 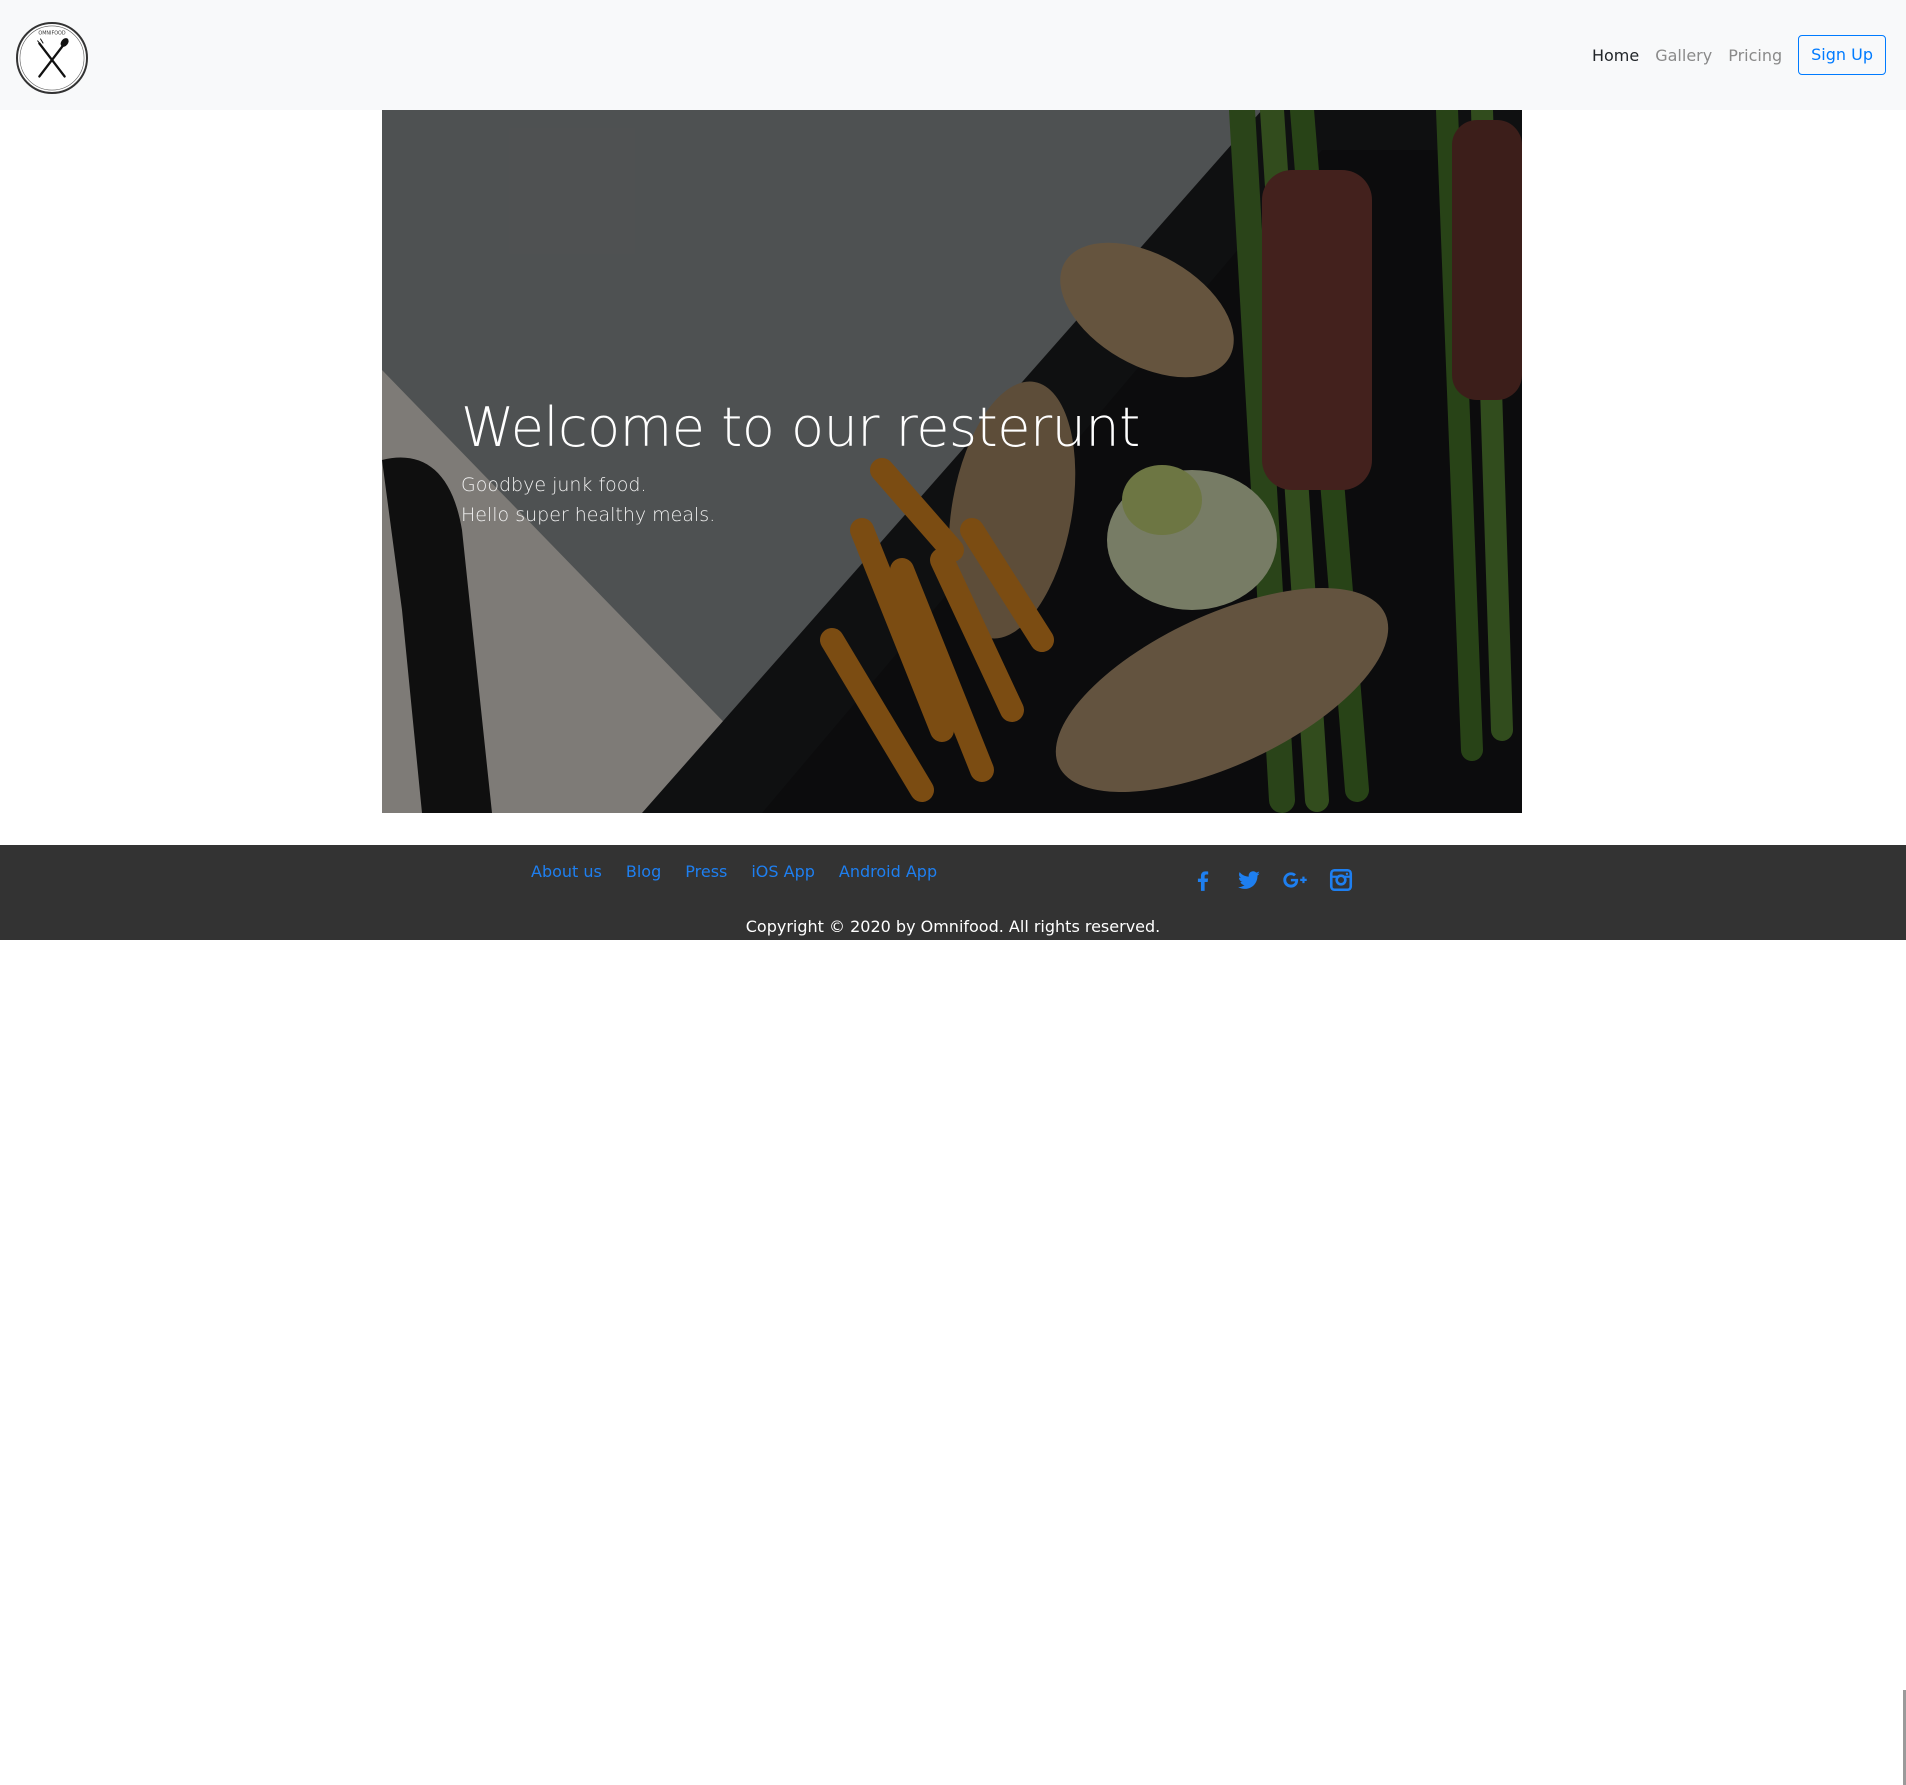 I want to click on hero-subtitle-line1: Goodbye junk food., so click(x=554, y=485).